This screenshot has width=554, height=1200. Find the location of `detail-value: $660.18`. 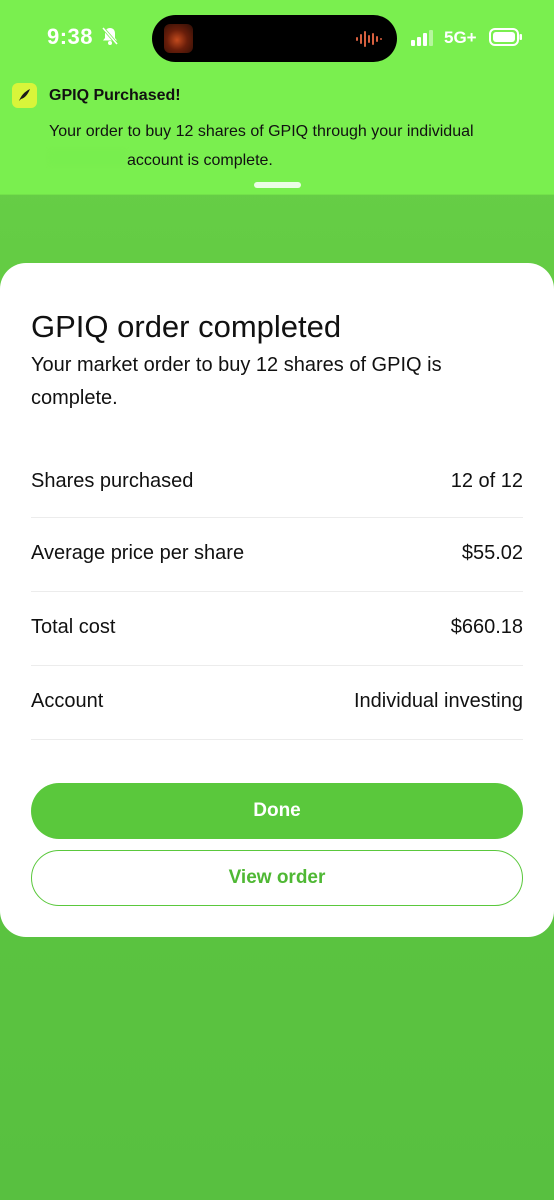

detail-value: $660.18 is located at coordinates (486, 627).